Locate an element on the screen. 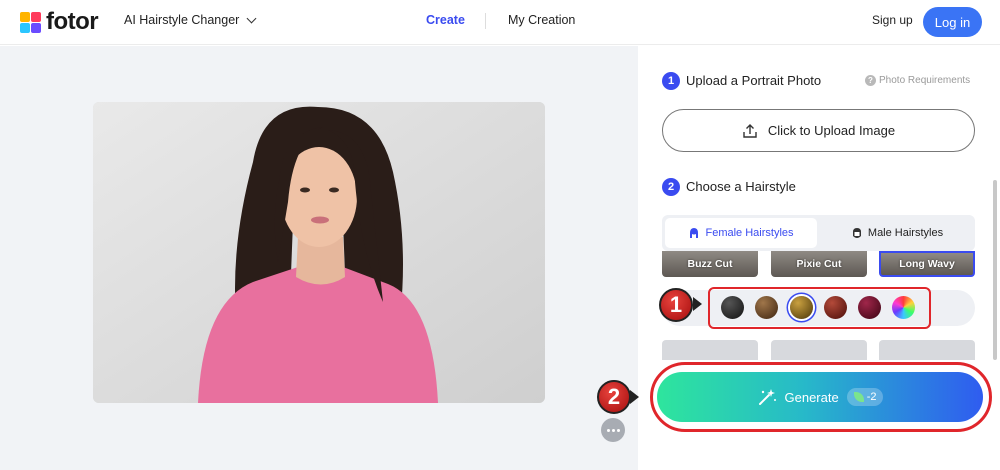  male-icon is located at coordinates (856, 233).